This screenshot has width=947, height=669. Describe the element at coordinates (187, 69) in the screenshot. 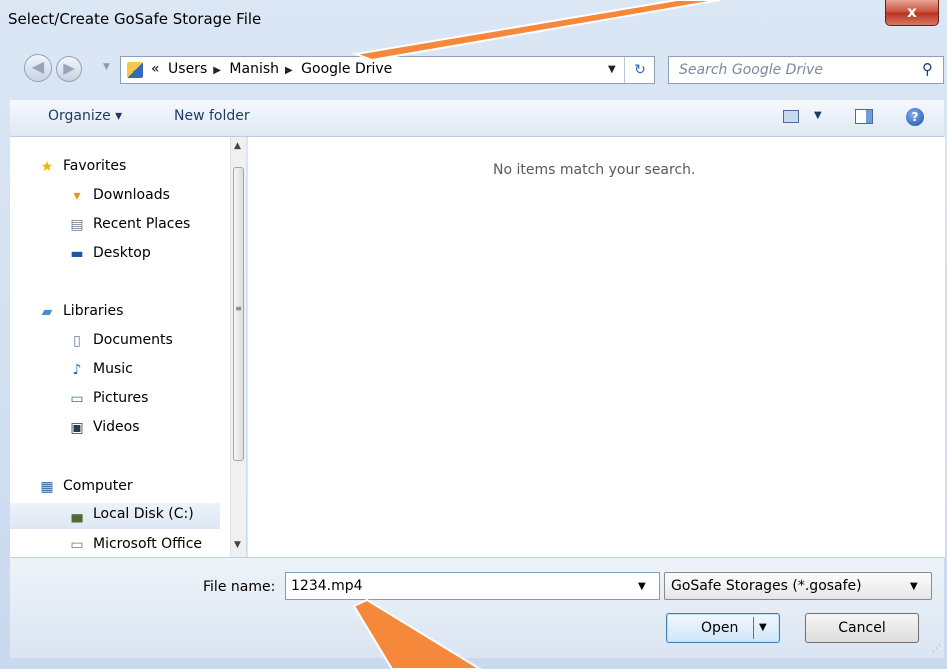

I see `breadcrumb-users: Users` at that location.